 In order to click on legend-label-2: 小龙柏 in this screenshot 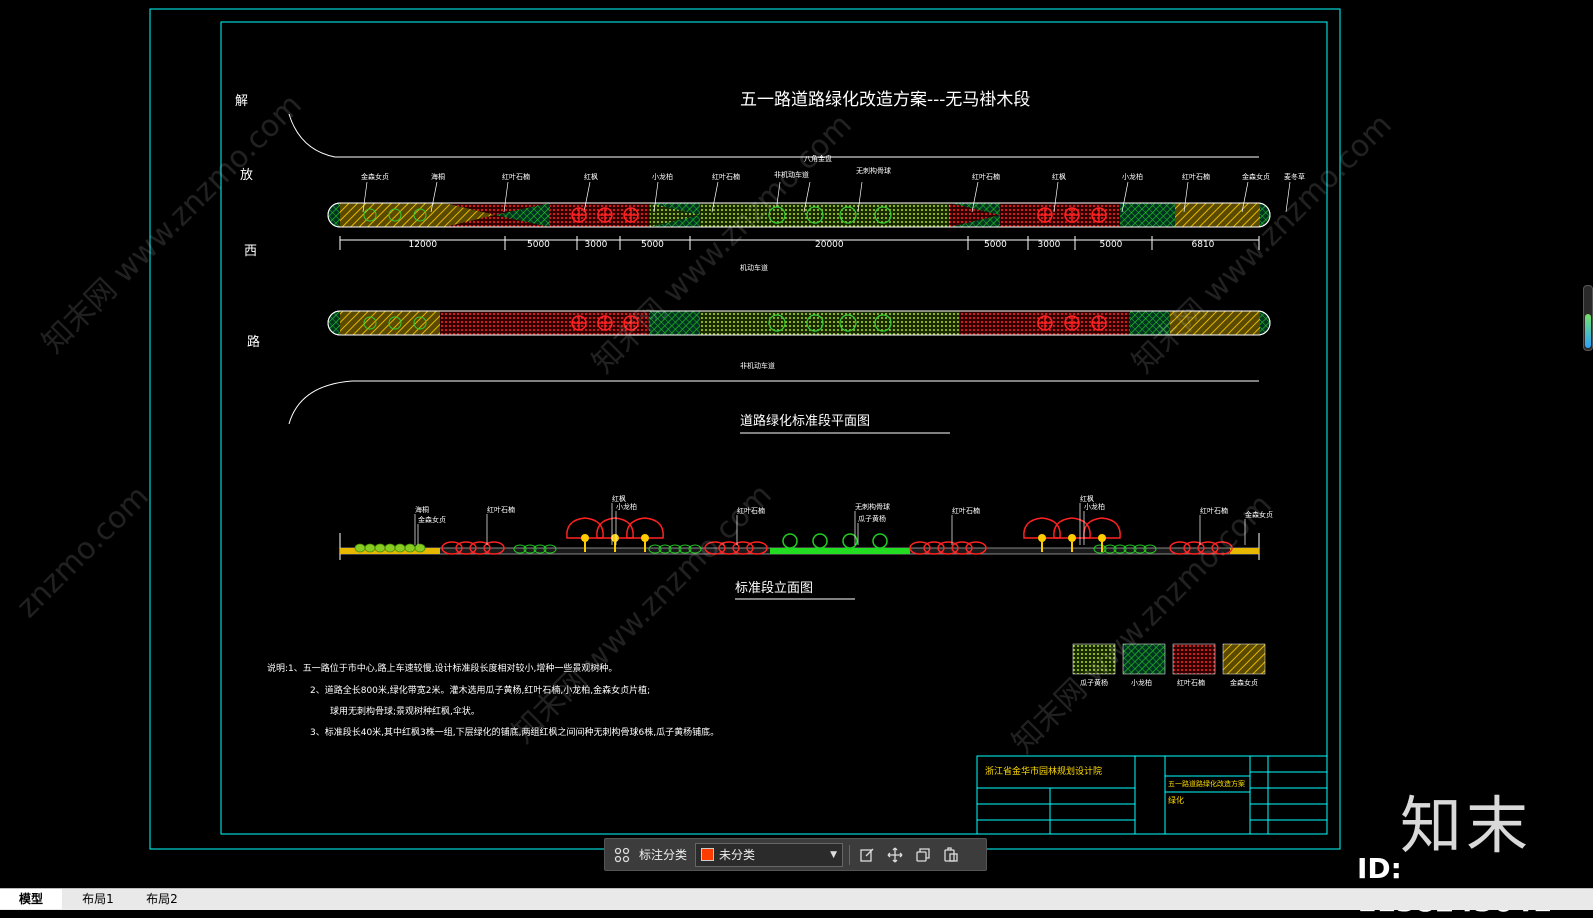, I will do `click(1141, 683)`.